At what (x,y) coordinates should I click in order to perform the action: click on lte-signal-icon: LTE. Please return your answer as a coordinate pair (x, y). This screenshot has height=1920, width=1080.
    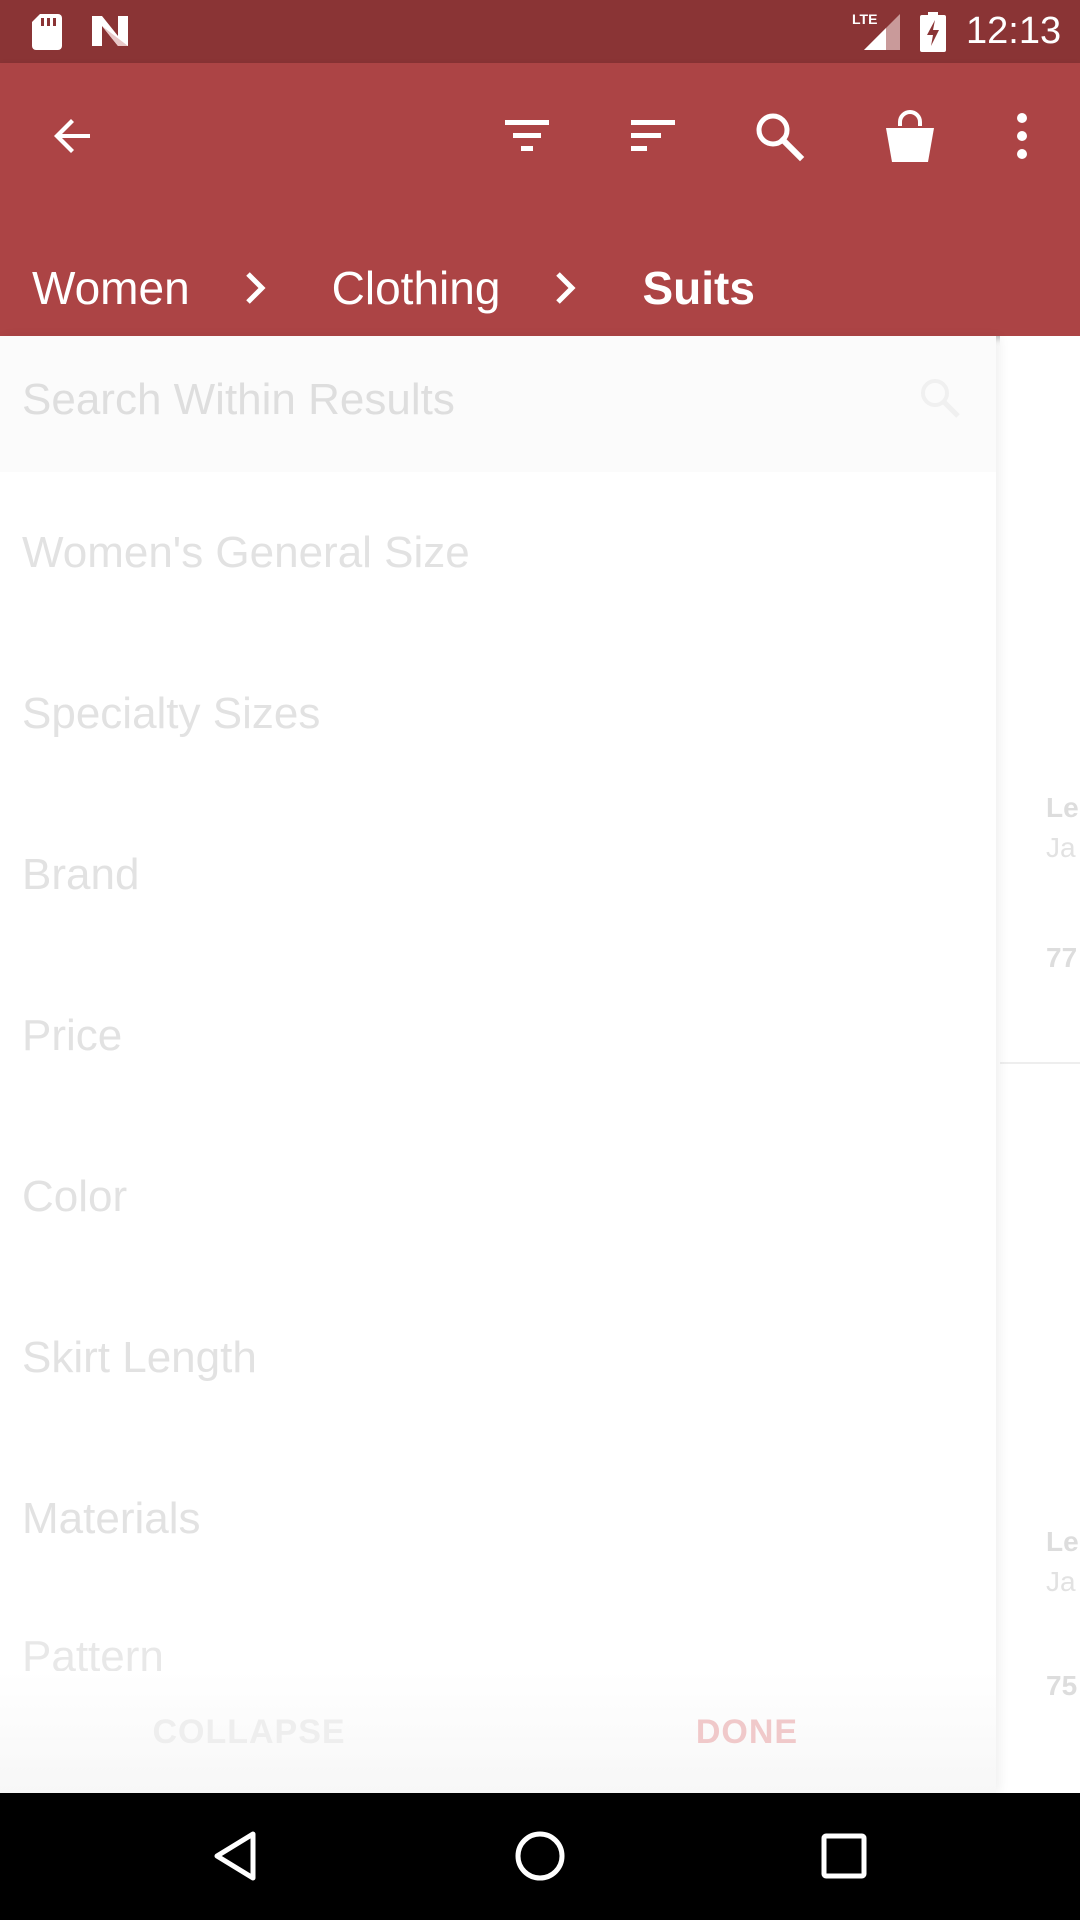
    Looking at the image, I should click on (876, 30).